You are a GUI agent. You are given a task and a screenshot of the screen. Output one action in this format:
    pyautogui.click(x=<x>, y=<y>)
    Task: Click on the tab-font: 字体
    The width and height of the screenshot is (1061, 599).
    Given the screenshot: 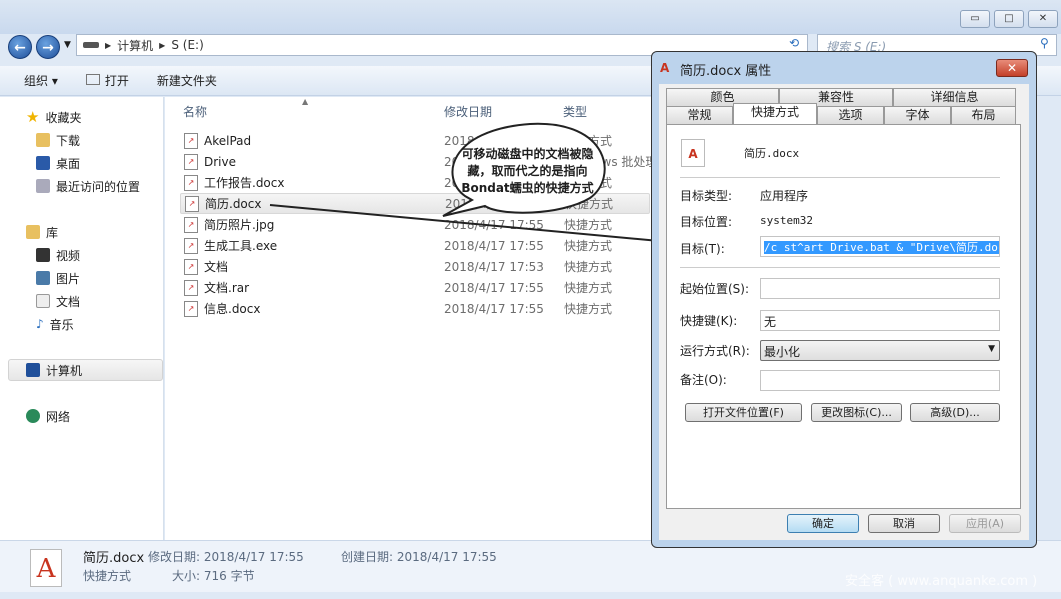 What is the action you would take?
    pyautogui.click(x=917, y=115)
    